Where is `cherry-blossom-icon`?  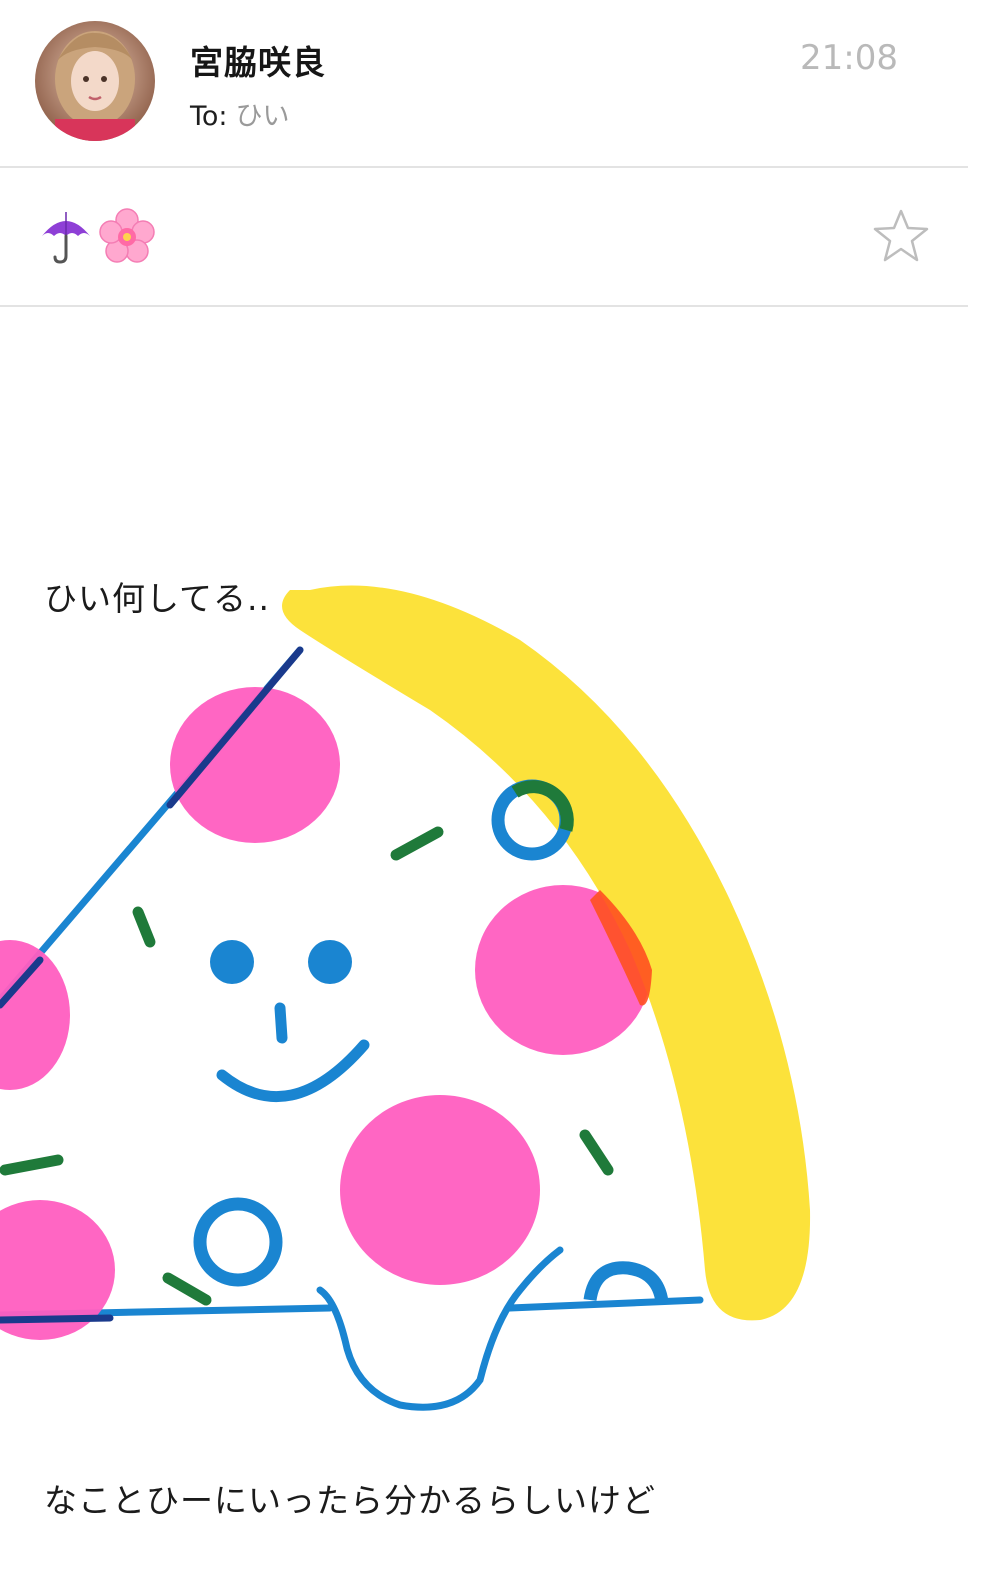
cherry-blossom-icon is located at coordinates (127, 236).